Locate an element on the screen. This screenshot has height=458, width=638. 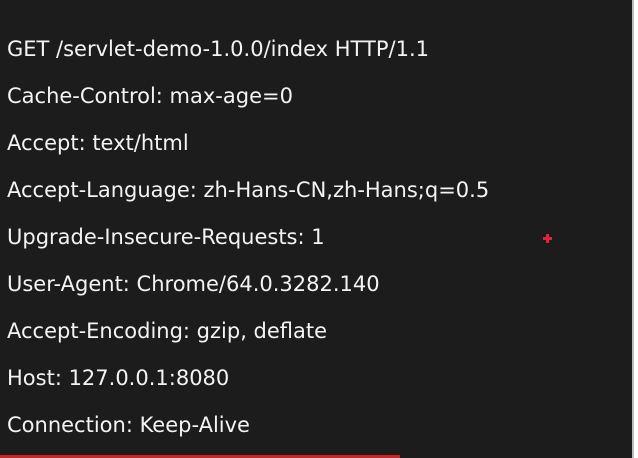
user-agent-header: User-Agent: Chrome/64.0.3282.140 is located at coordinates (193, 284).